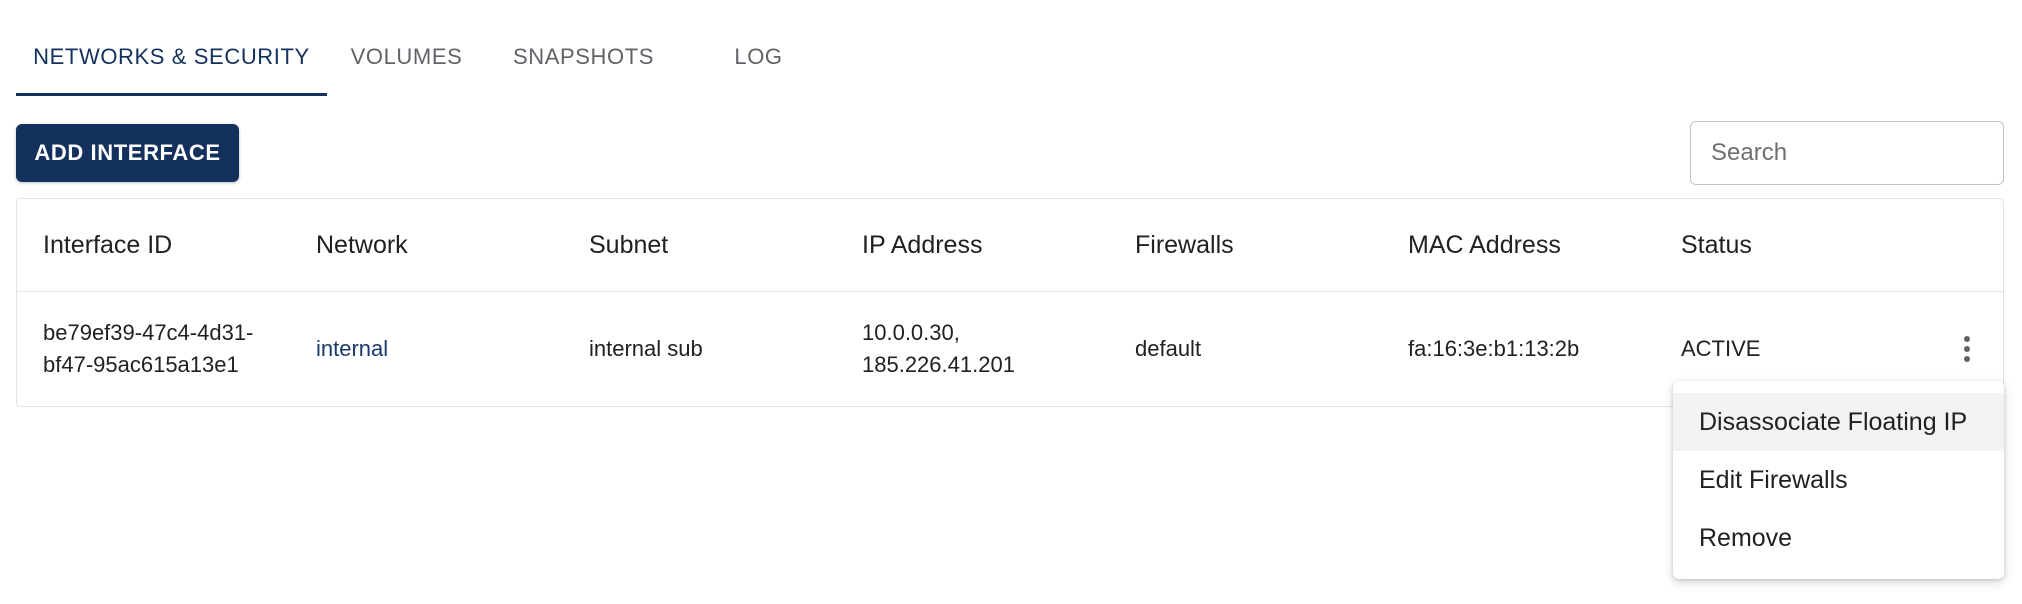 The height and width of the screenshot is (604, 2022). I want to click on column-header-status: Status, so click(1716, 245).